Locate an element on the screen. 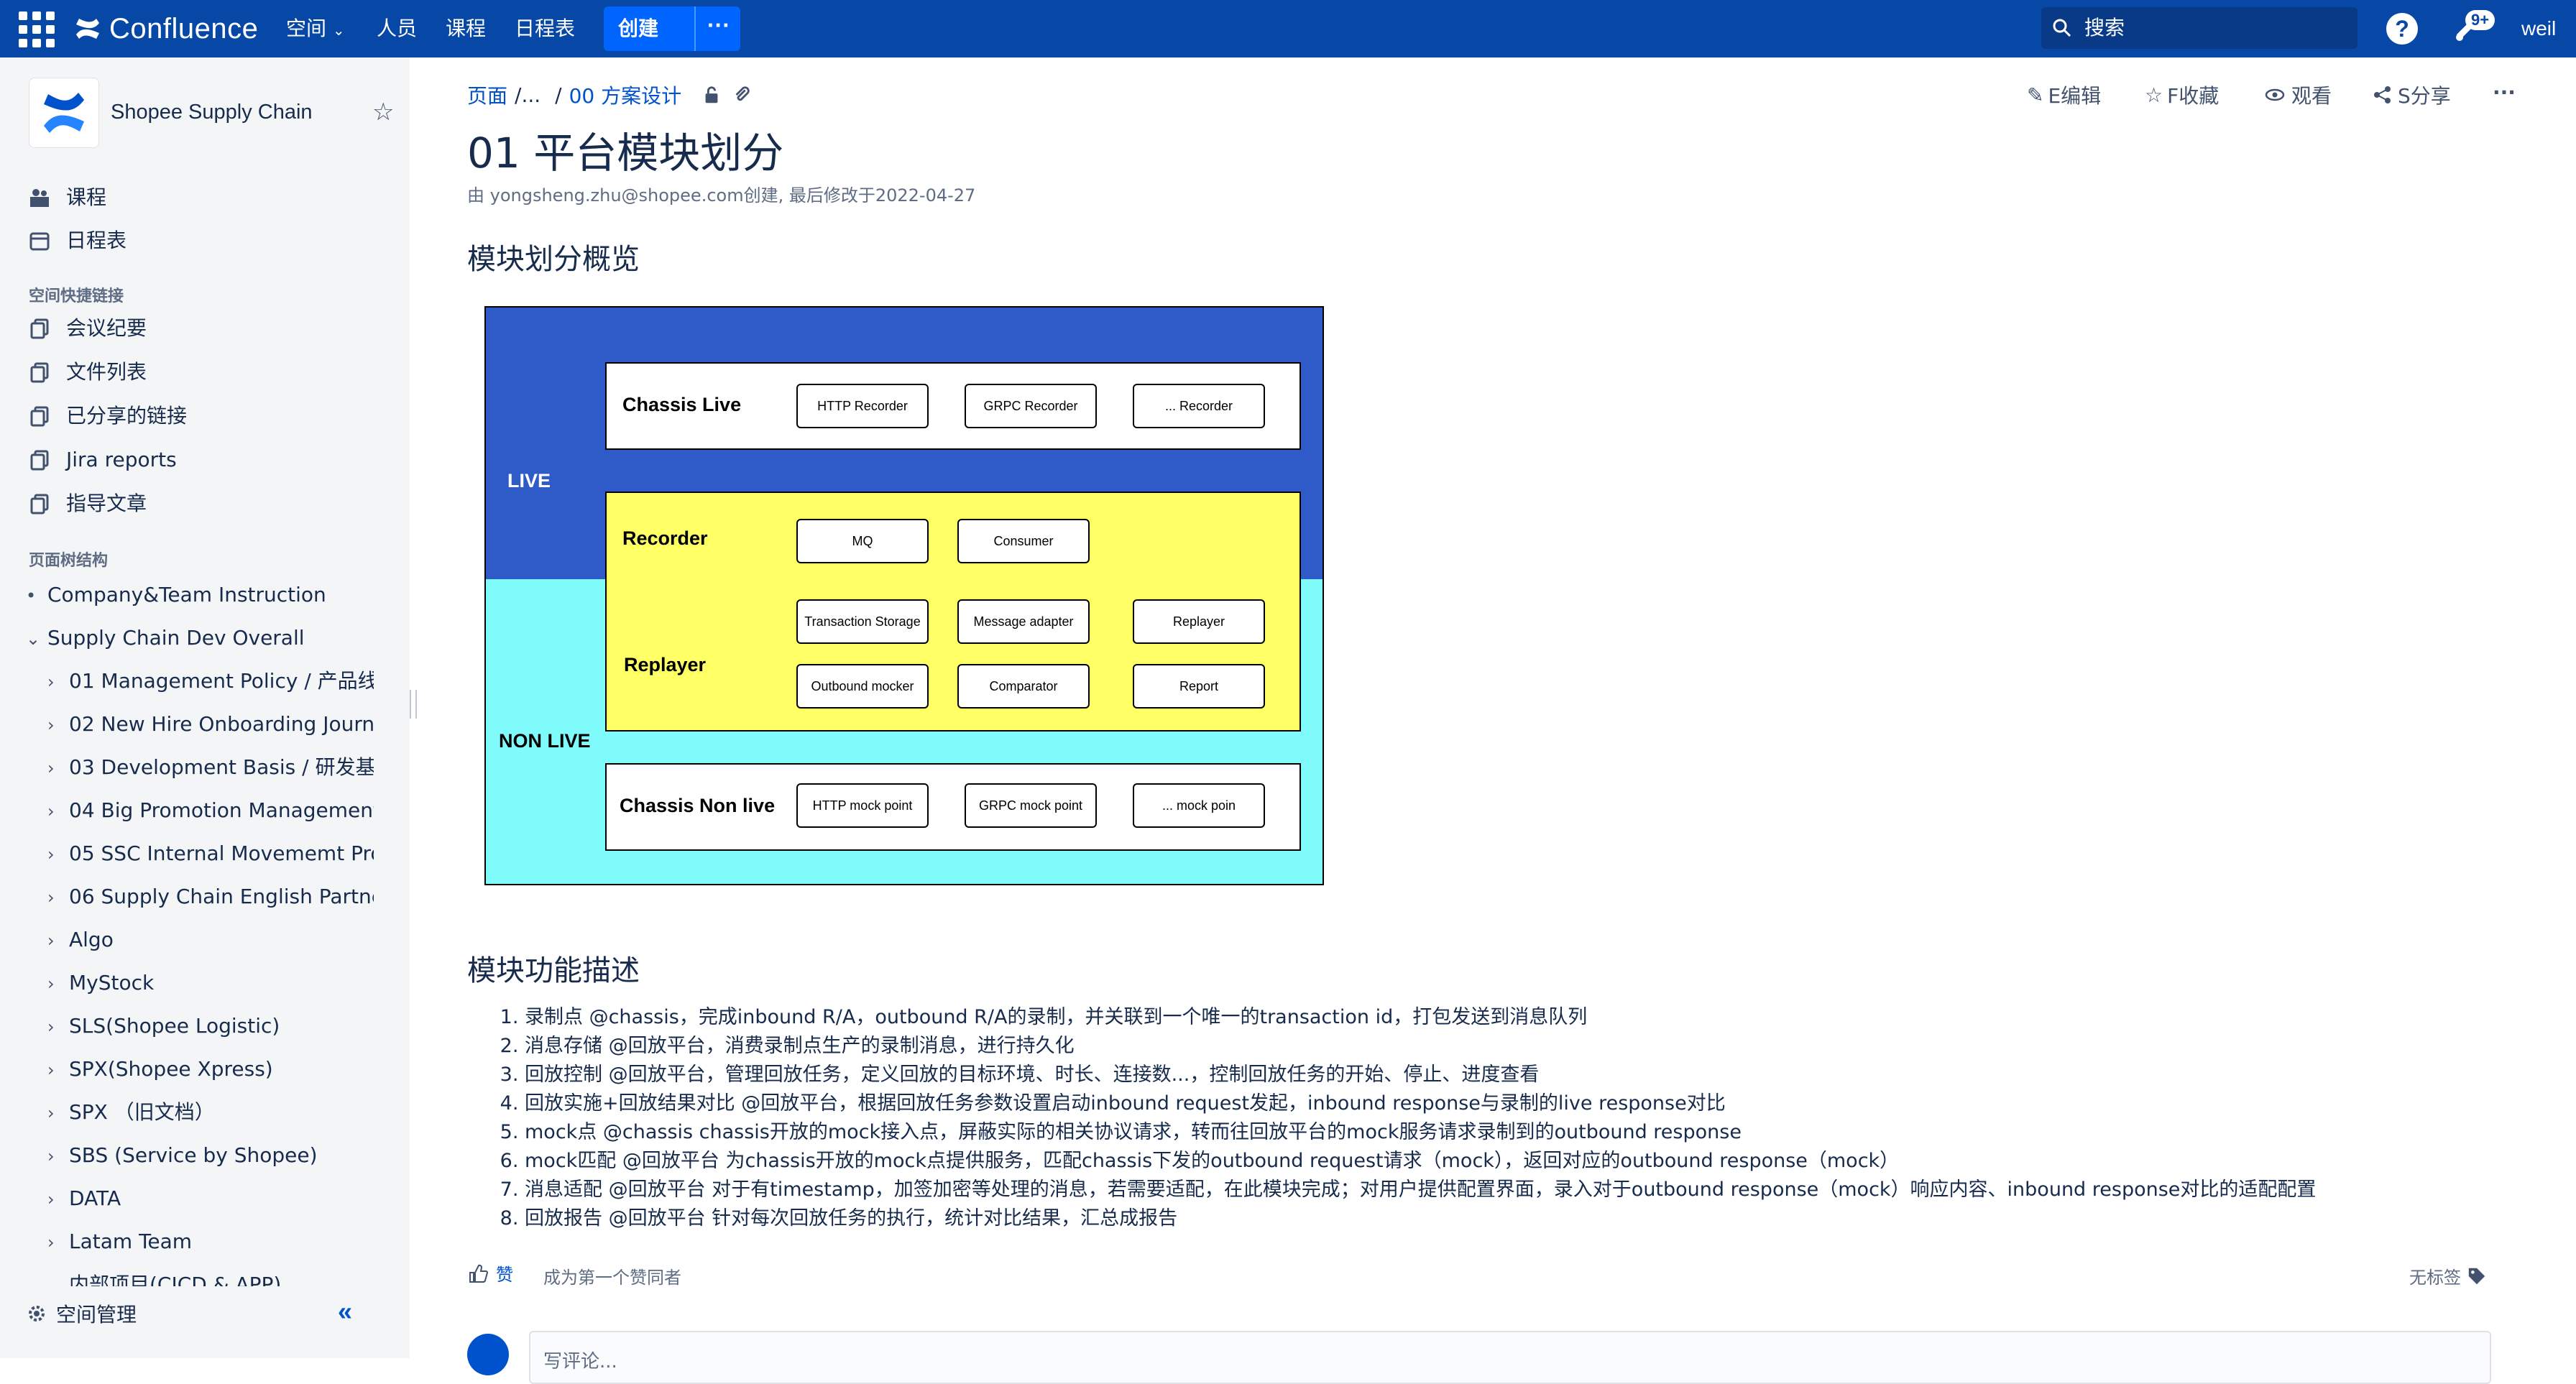  breadcrumb-pages: 页面 is located at coordinates (487, 95).